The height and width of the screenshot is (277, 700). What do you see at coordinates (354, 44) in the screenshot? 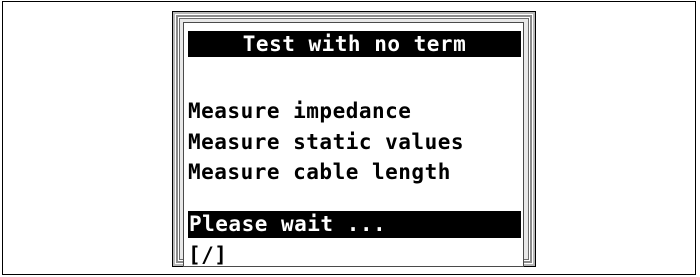
I see `screen-title: Test with no term` at bounding box center [354, 44].